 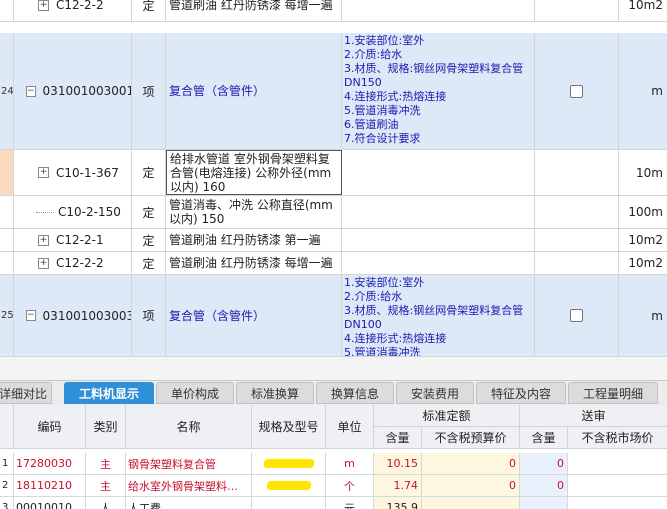 What do you see at coordinates (109, 393) in the screenshot?
I see `tab-labor-material-machine: 工料机显示` at bounding box center [109, 393].